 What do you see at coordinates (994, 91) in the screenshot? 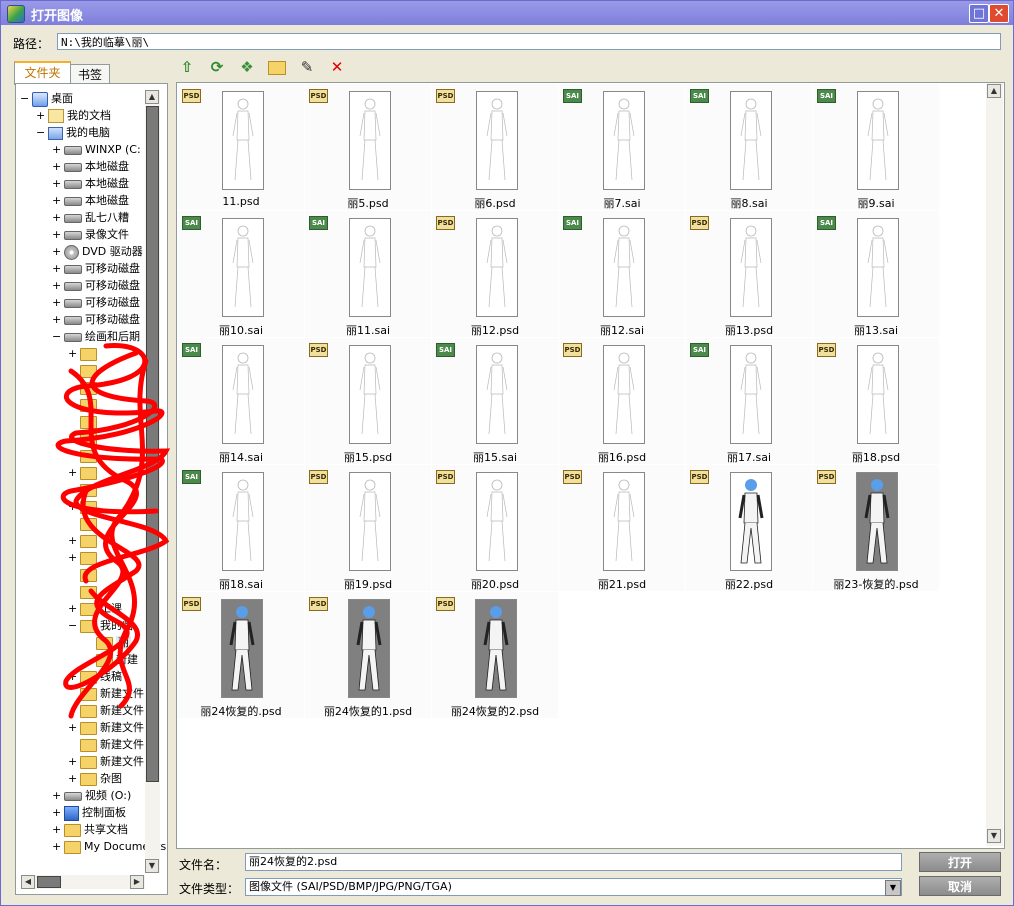
I see `grid-scroll-up-icon: ▲` at bounding box center [994, 91].